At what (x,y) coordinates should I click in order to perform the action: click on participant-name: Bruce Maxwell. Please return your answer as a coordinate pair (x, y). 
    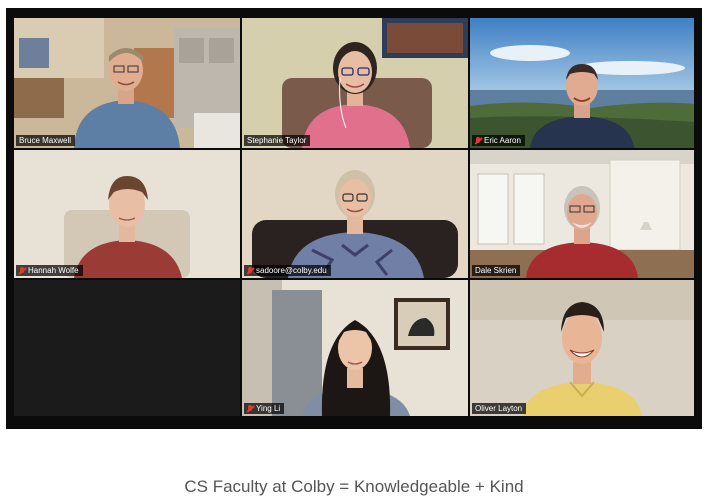
    Looking at the image, I should click on (45, 140).